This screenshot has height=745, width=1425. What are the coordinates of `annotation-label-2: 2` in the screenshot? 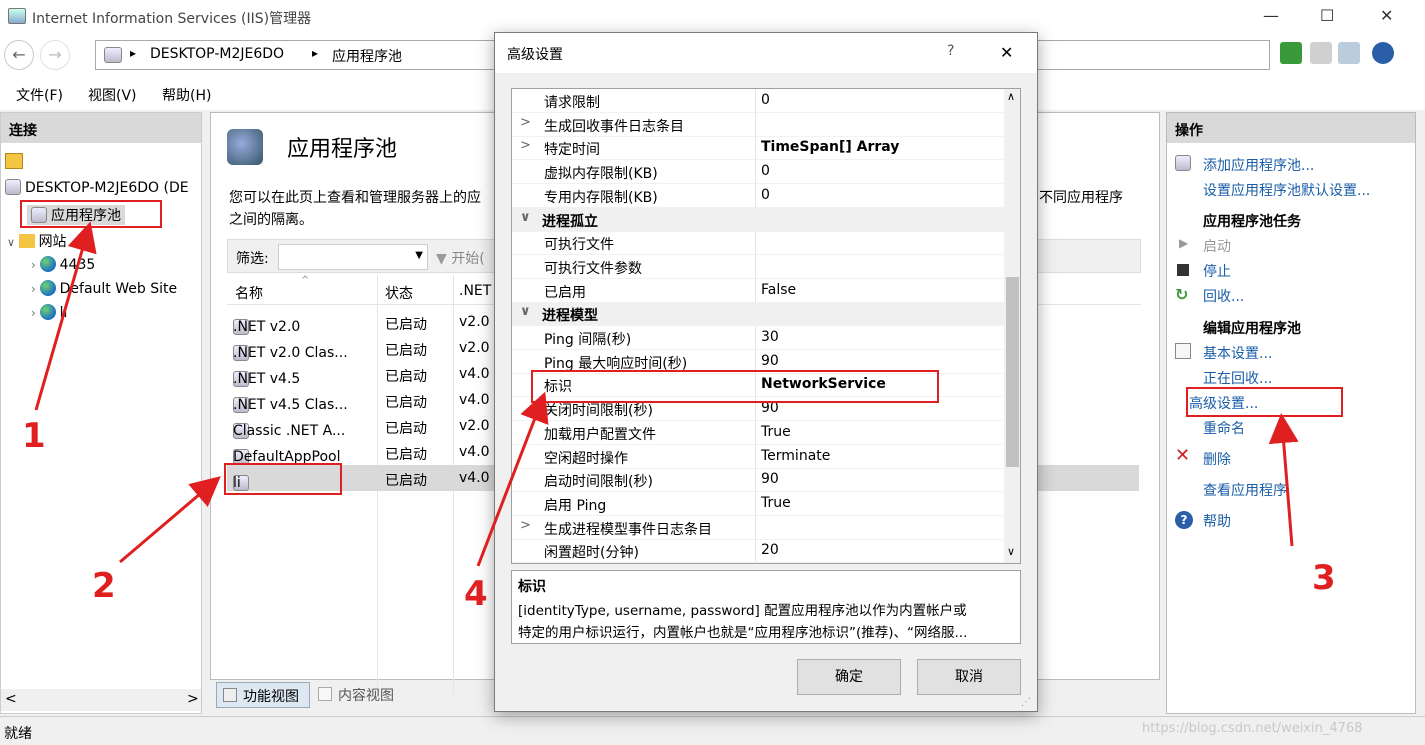 It's located at (104, 586).